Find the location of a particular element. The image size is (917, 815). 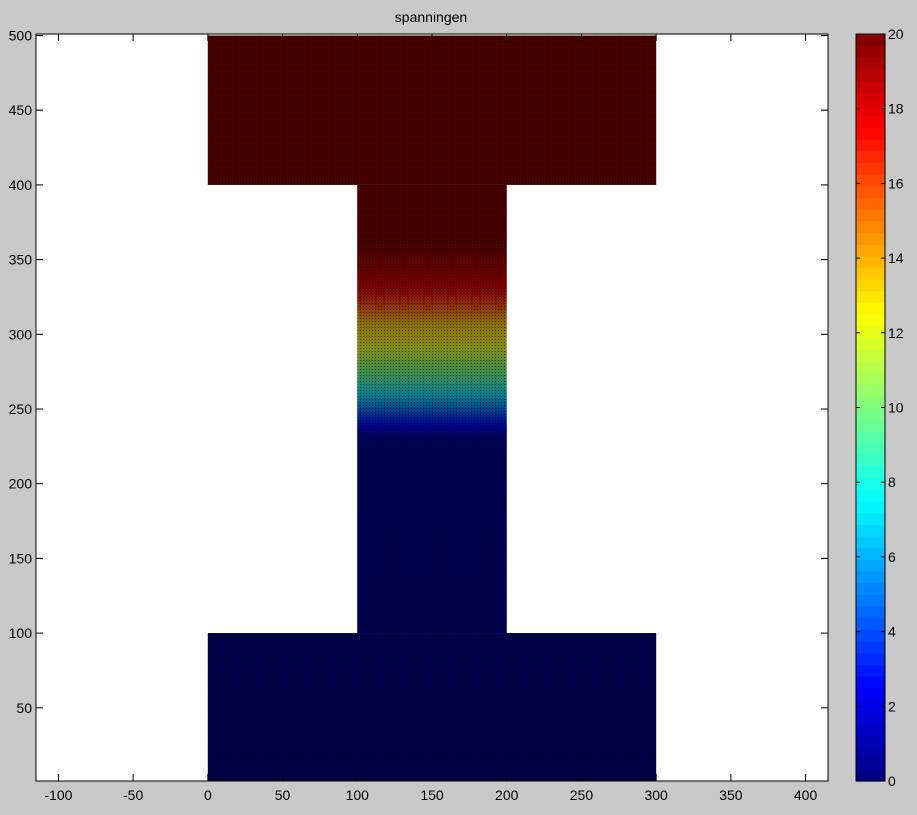

y-tick-label: 300 is located at coordinates (21, 334).